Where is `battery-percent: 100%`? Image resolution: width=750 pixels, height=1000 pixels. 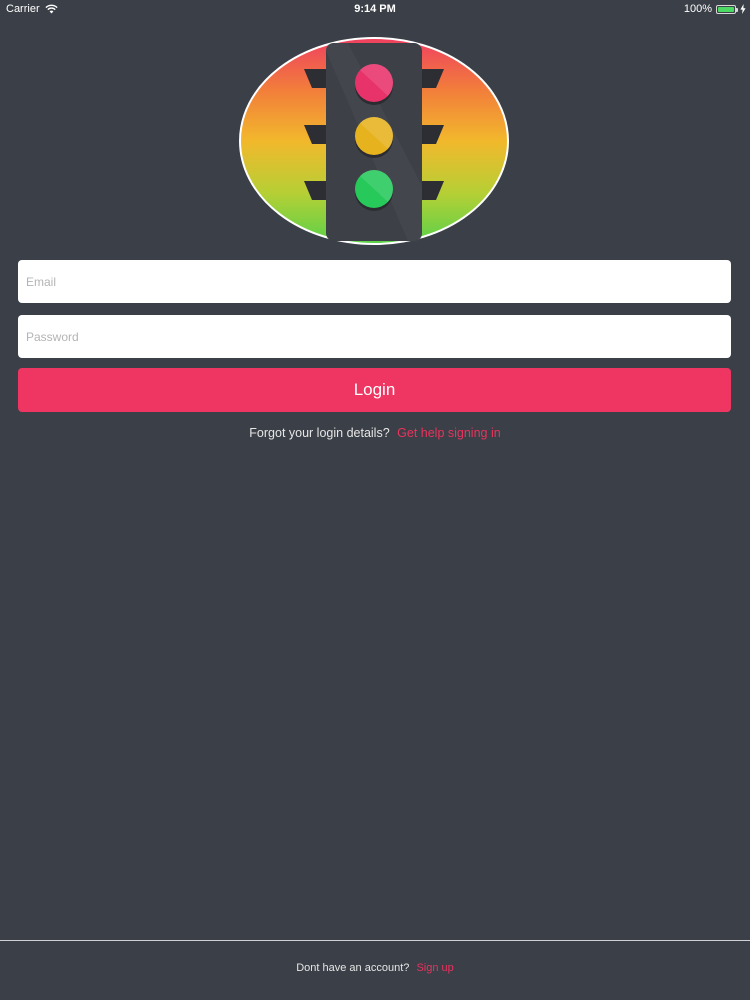 battery-percent: 100% is located at coordinates (697, 9).